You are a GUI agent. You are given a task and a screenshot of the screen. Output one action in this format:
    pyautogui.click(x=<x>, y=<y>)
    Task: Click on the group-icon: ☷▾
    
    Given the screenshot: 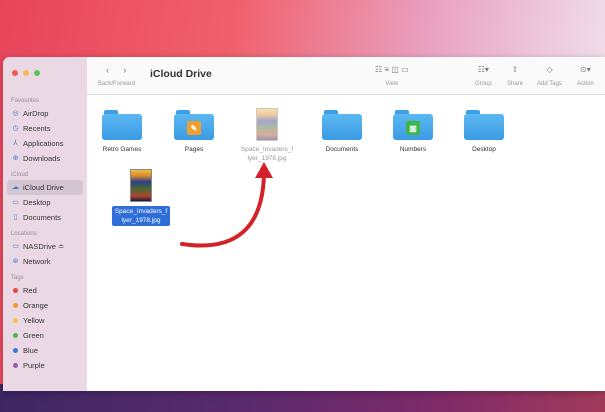 What is the action you would take?
    pyautogui.click(x=483, y=69)
    